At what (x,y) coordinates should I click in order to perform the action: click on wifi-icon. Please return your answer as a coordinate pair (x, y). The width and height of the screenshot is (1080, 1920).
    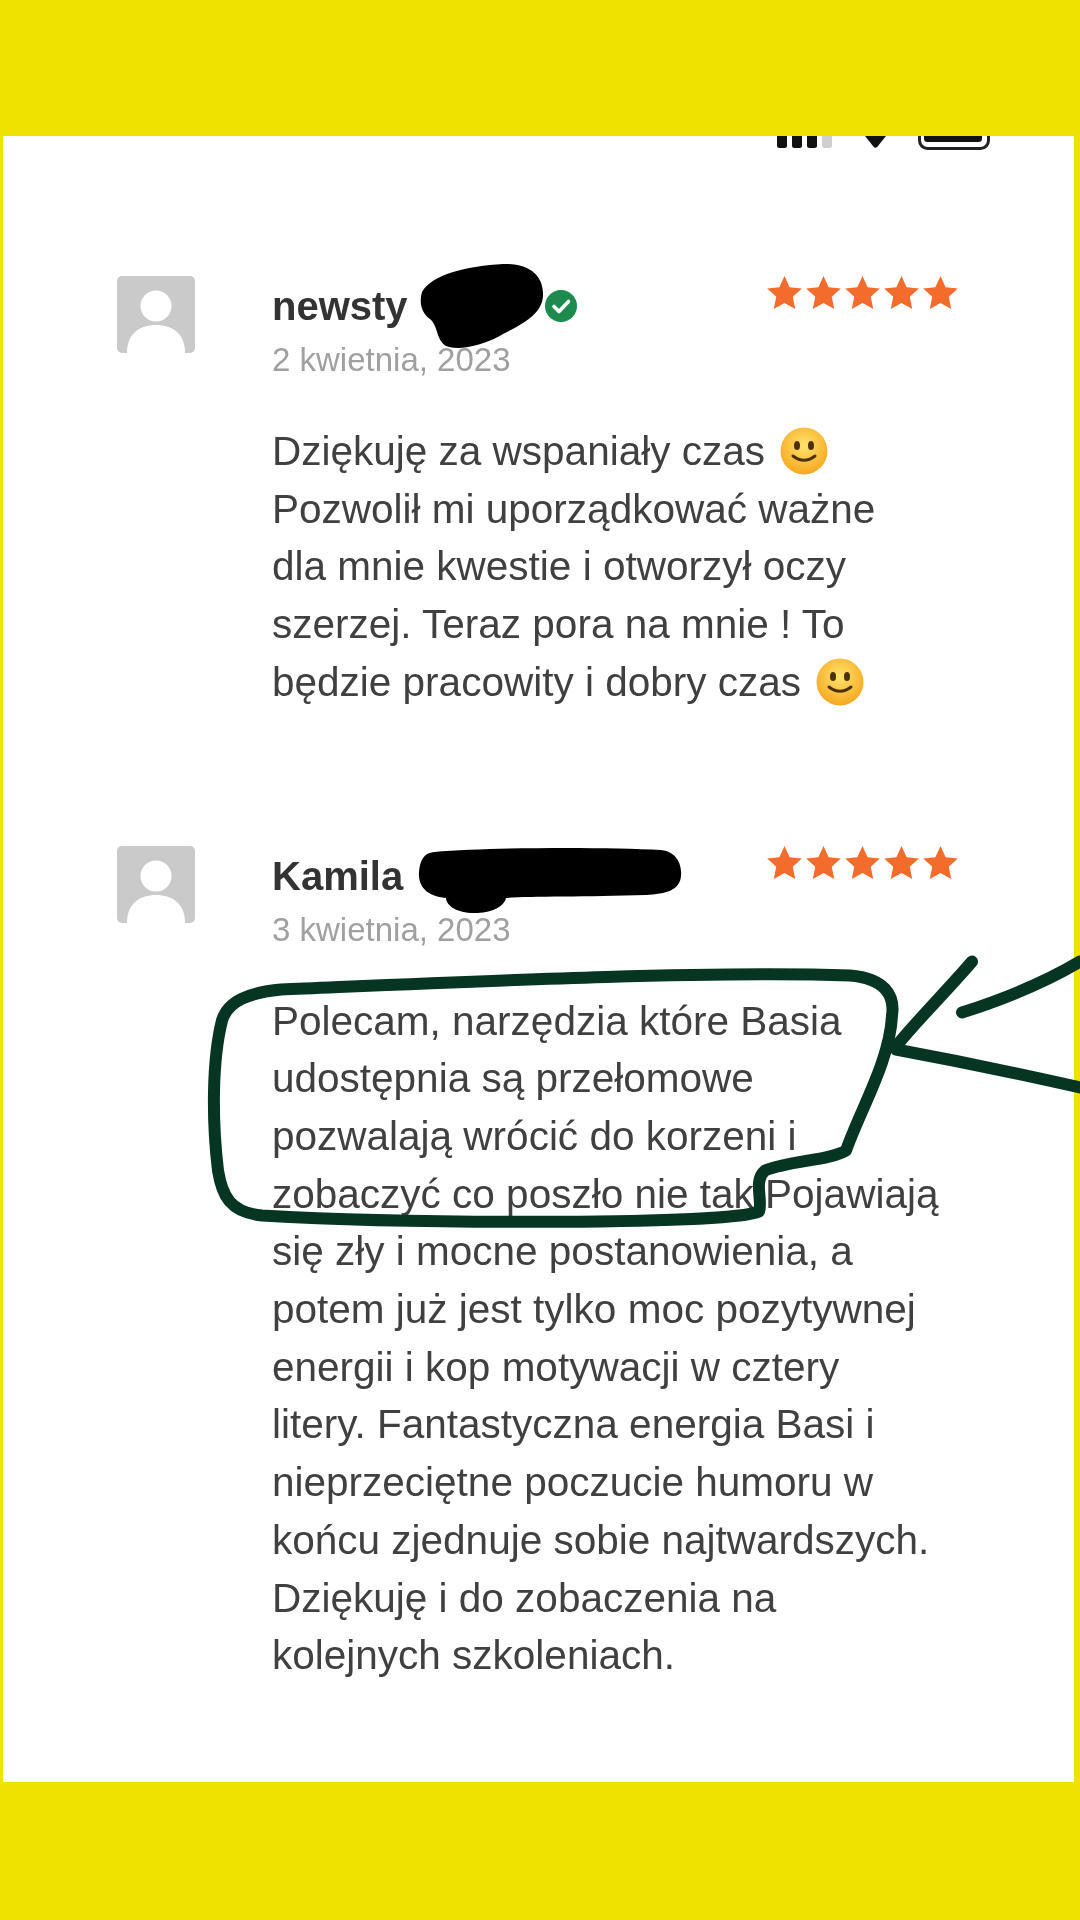
    Looking at the image, I should click on (875, 142).